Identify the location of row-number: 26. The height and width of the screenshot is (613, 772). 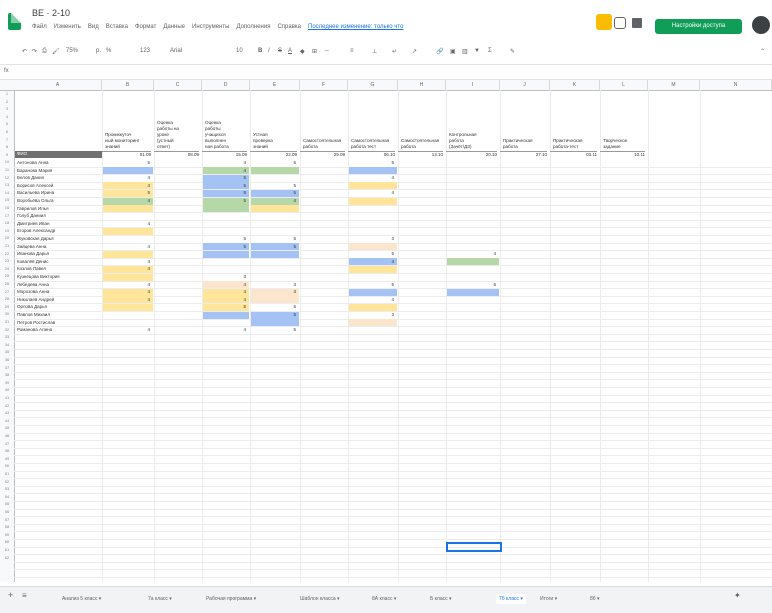
(7, 283).